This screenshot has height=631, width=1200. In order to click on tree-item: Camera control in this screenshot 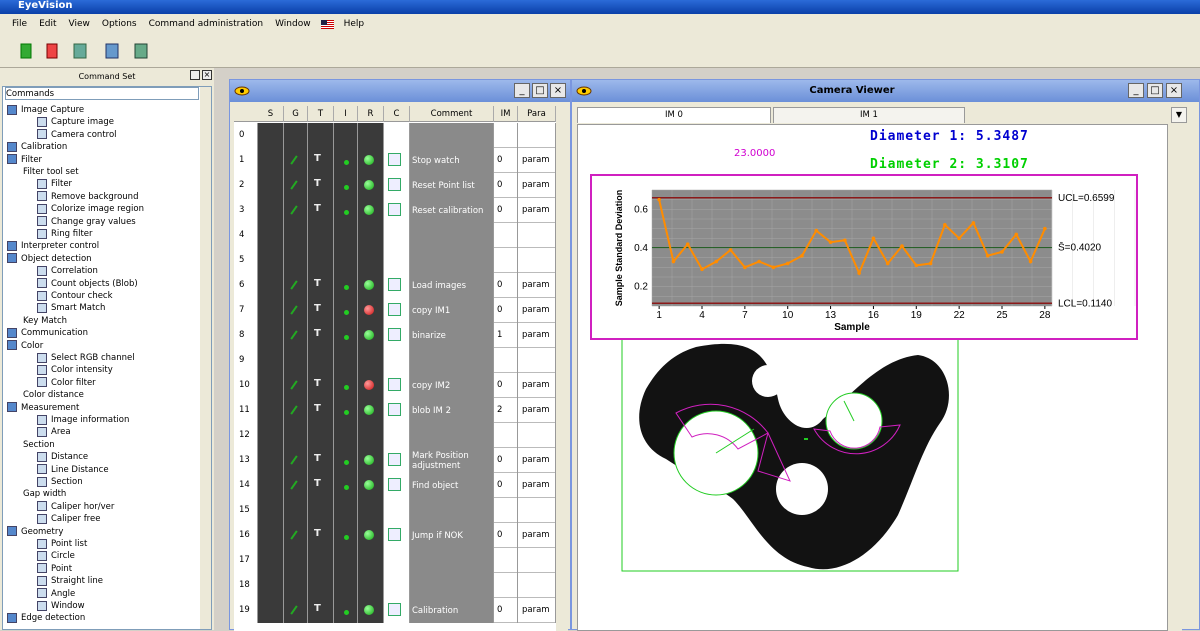, I will do `click(77, 135)`.